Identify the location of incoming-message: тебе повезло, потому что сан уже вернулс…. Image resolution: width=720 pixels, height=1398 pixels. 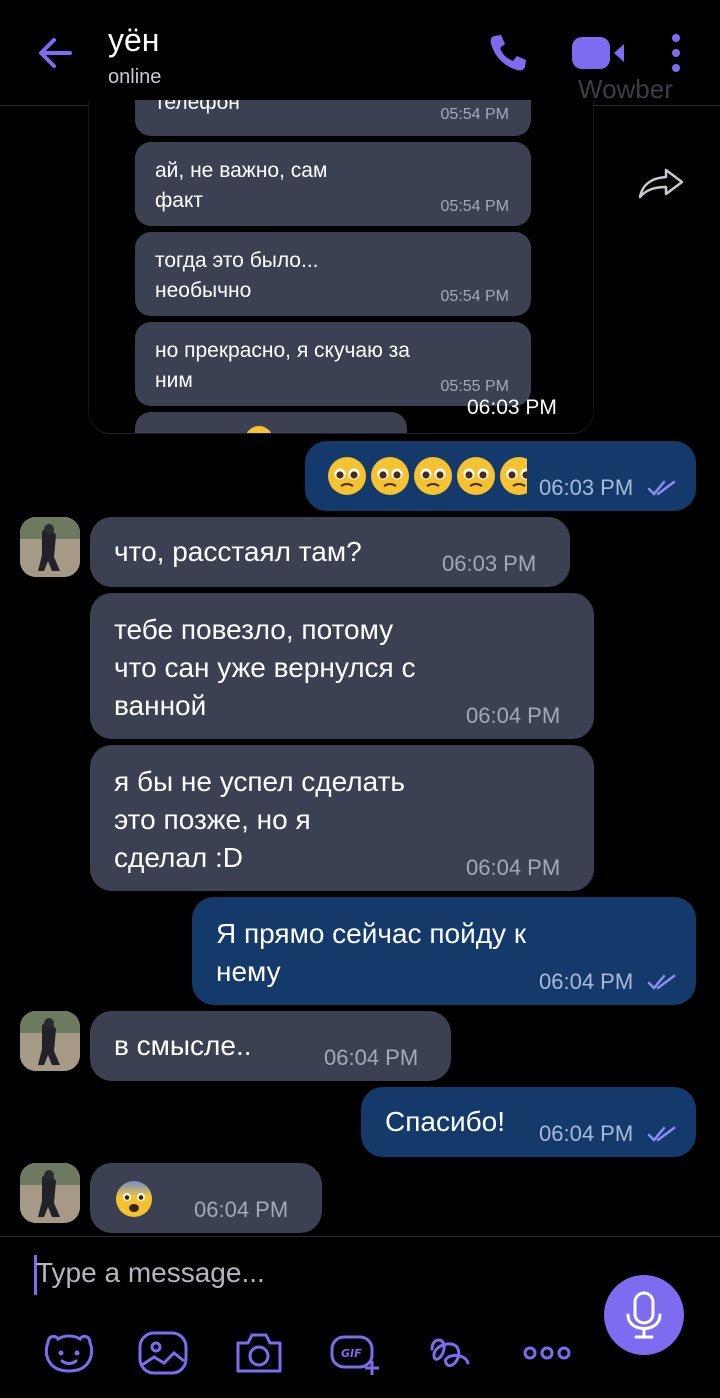
(342, 666).